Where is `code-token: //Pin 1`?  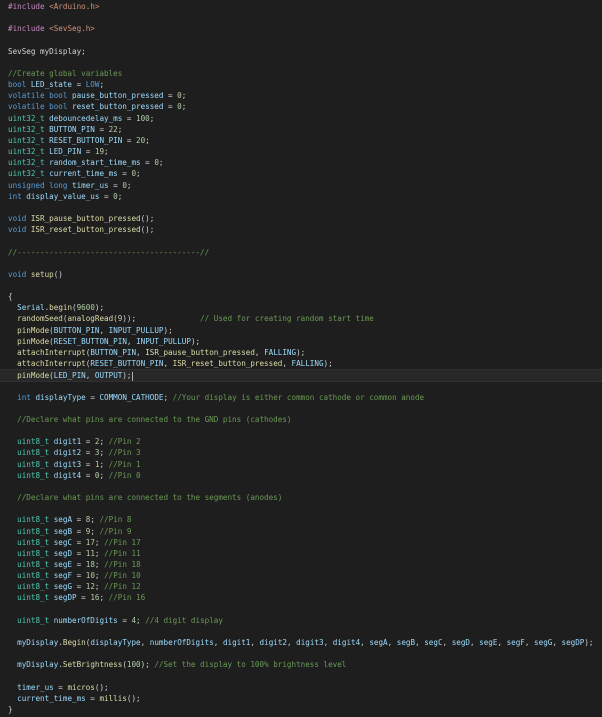 code-token: //Pin 1 is located at coordinates (124, 464).